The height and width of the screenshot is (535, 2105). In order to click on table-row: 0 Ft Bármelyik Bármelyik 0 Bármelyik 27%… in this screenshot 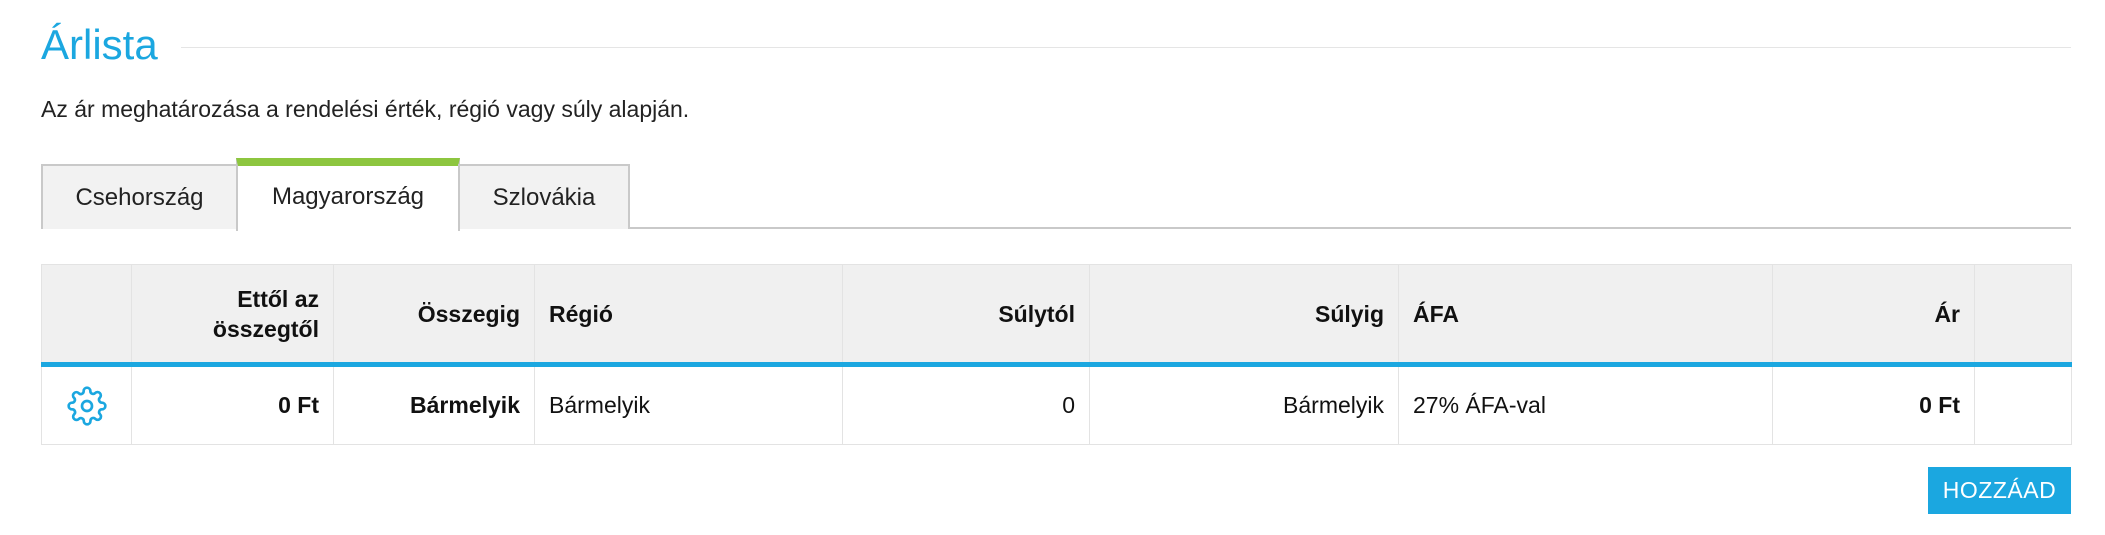, I will do `click(1056, 404)`.